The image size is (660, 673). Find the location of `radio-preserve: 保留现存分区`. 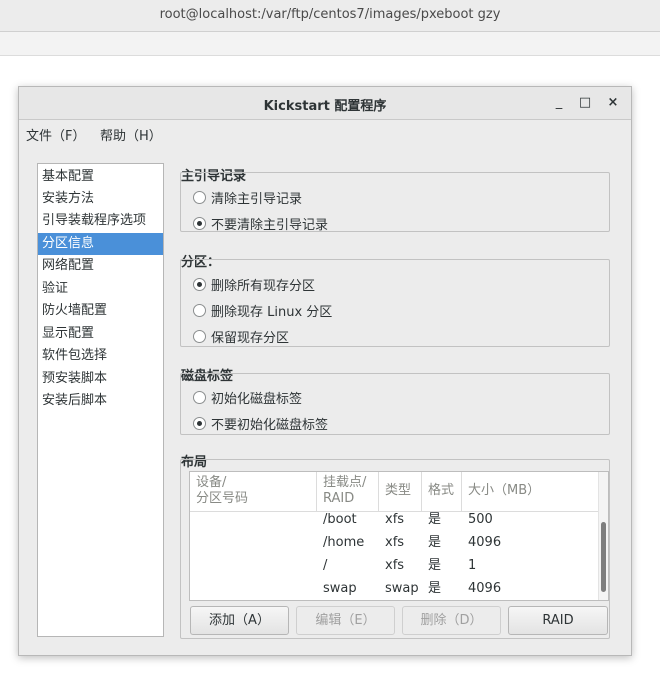

radio-preserve: 保留现存分区 is located at coordinates (241, 336).